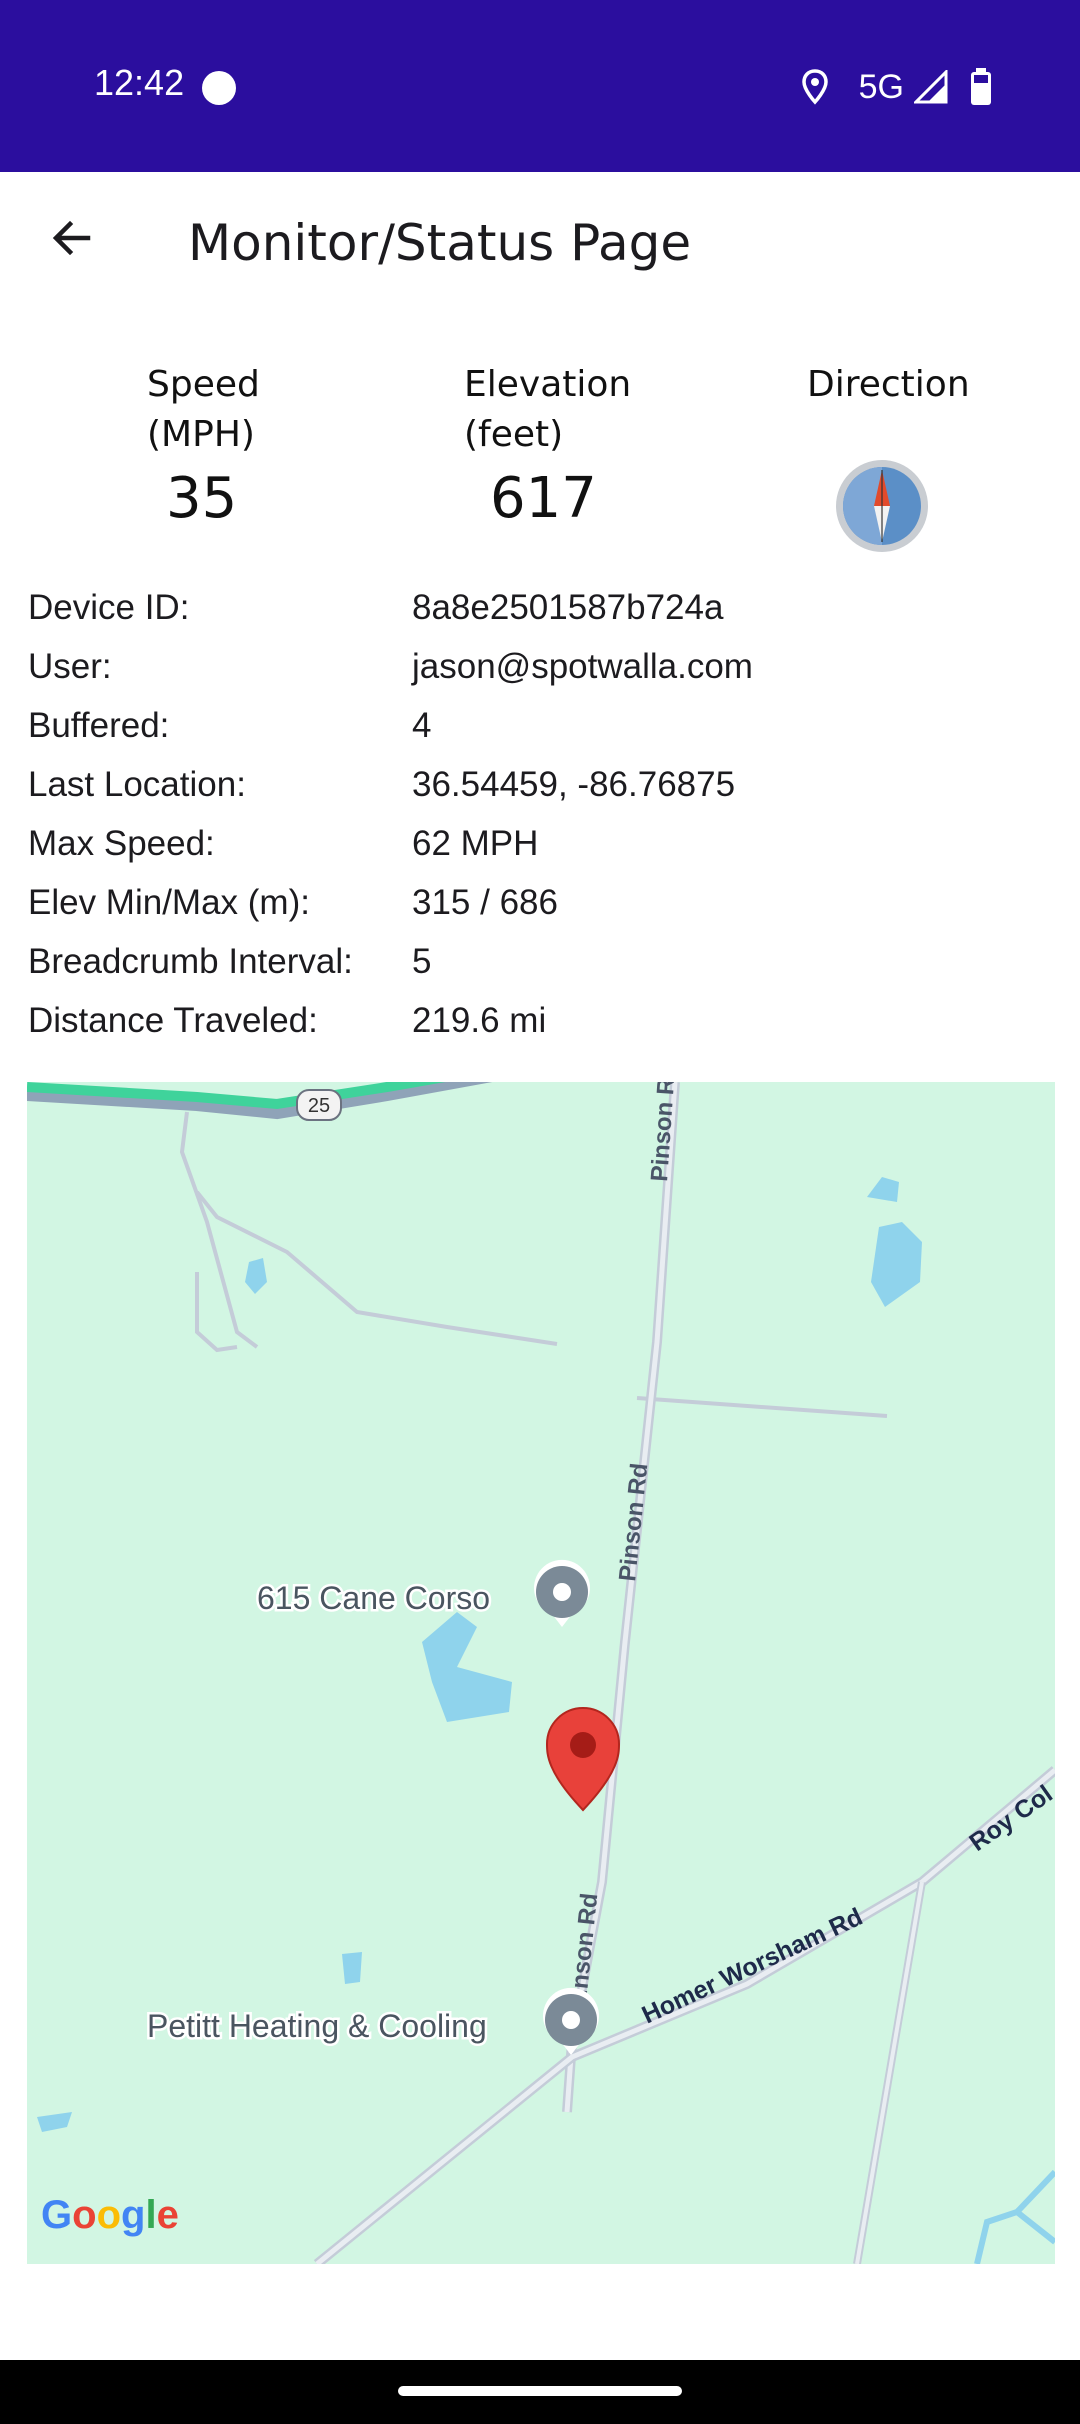 This screenshot has width=1080, height=2424. I want to click on app-bar: Monitor/Status Page, so click(540, 247).